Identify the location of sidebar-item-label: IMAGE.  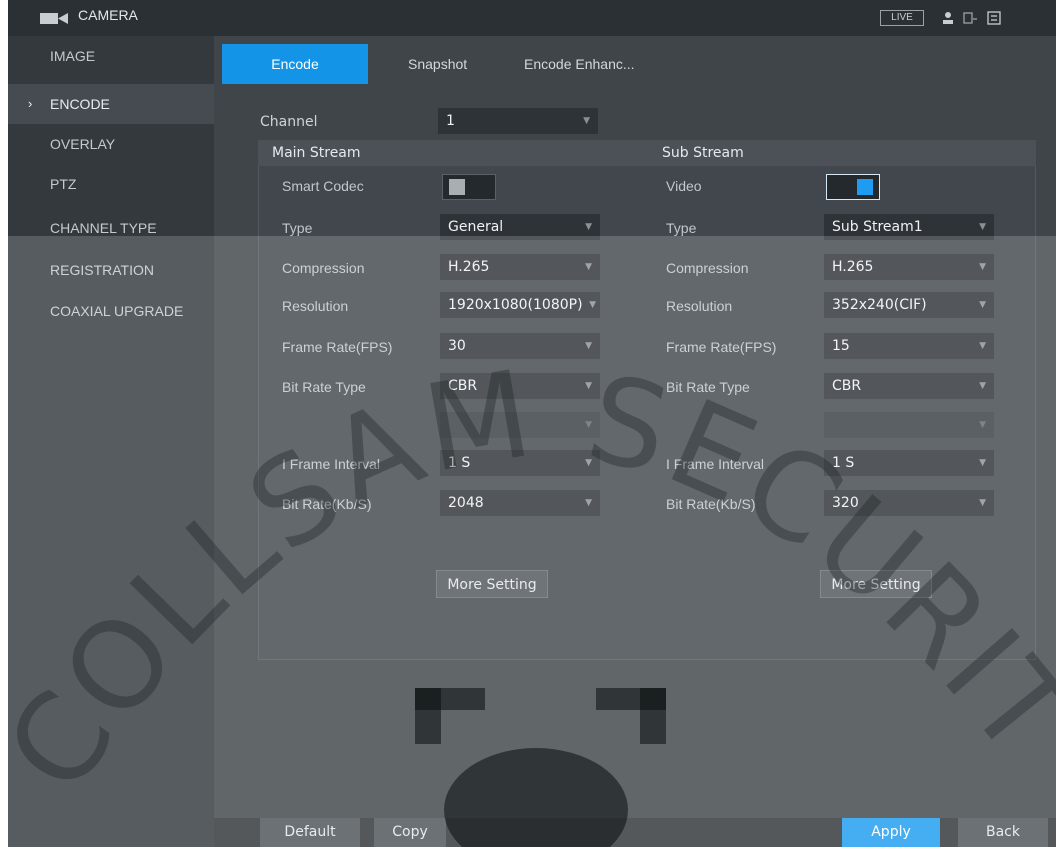
(73, 56).